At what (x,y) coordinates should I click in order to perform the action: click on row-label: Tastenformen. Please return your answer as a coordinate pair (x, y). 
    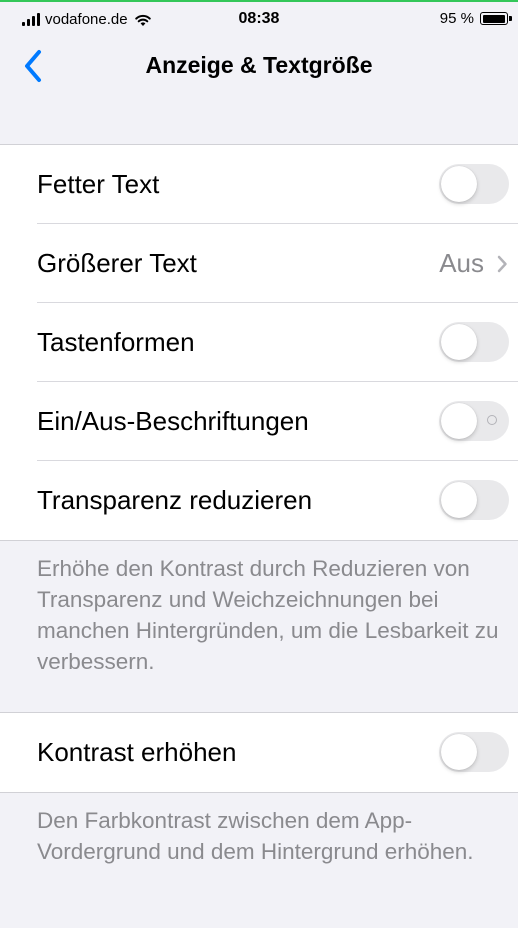
    Looking at the image, I should click on (116, 342).